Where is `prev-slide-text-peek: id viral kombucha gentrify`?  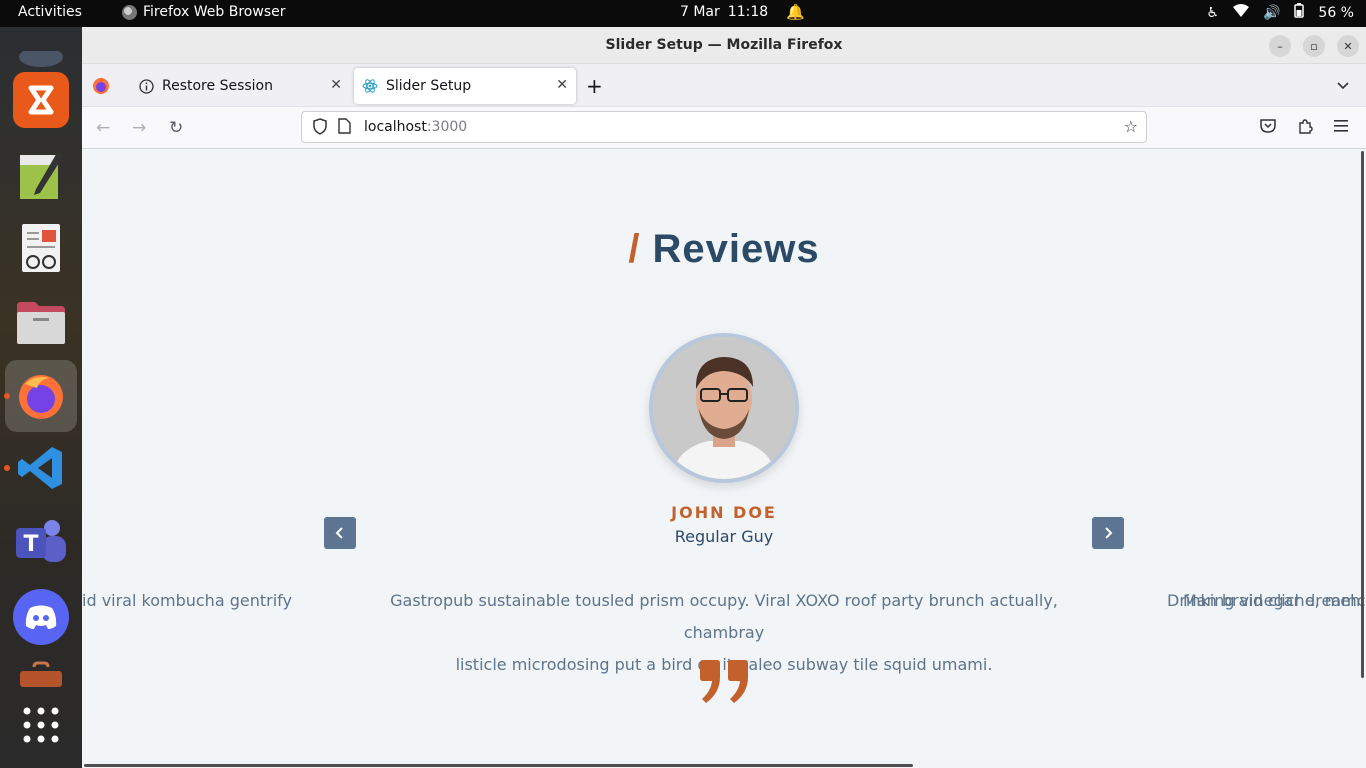
prev-slide-text-peek: id viral kombucha gentrify is located at coordinates (187, 600).